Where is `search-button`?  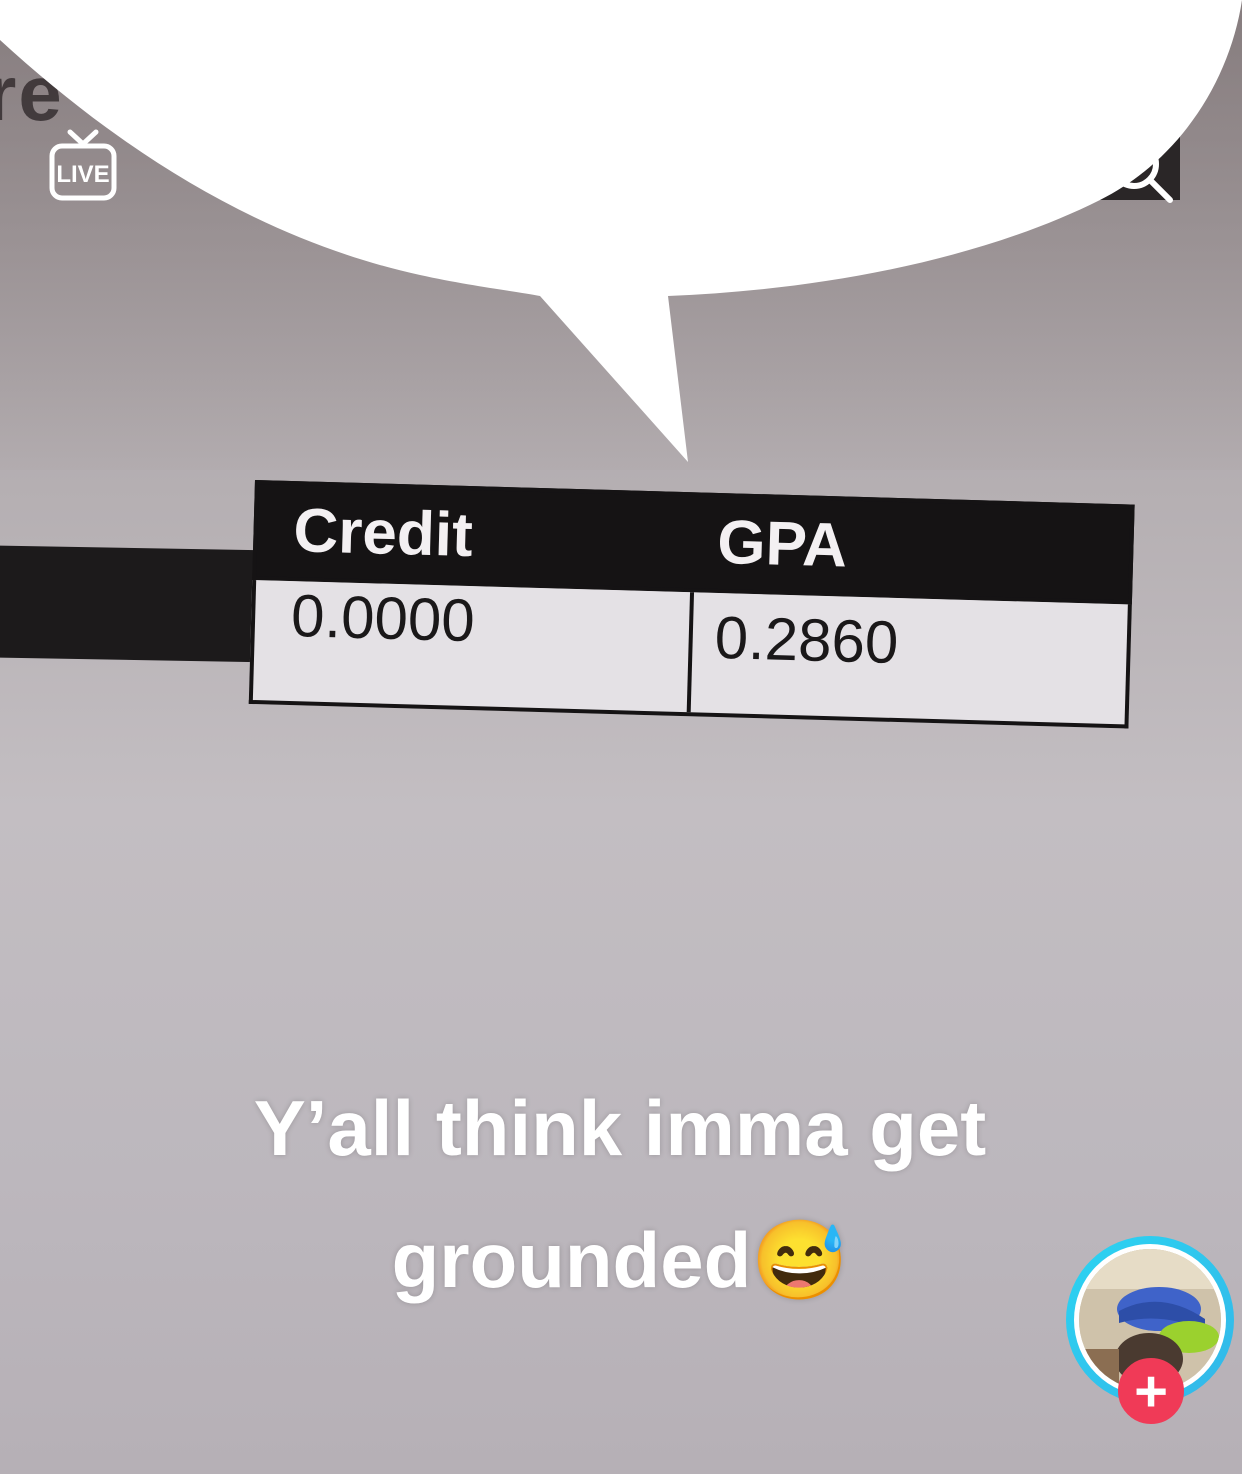
search-button is located at coordinates (1139, 169).